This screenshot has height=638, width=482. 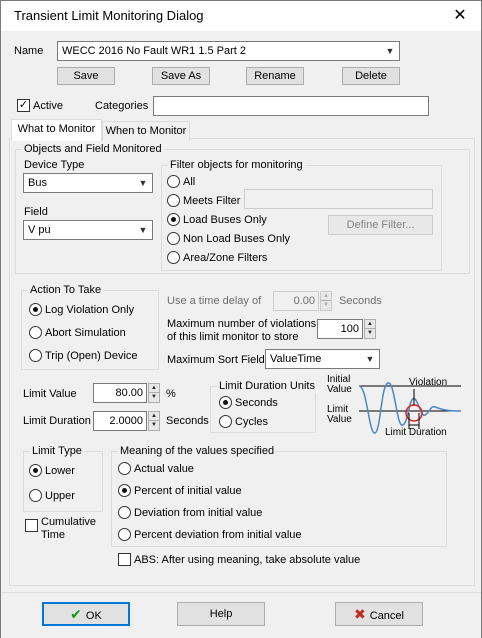 What do you see at coordinates (171, 394) in the screenshot?
I see `limit-value-unit: %` at bounding box center [171, 394].